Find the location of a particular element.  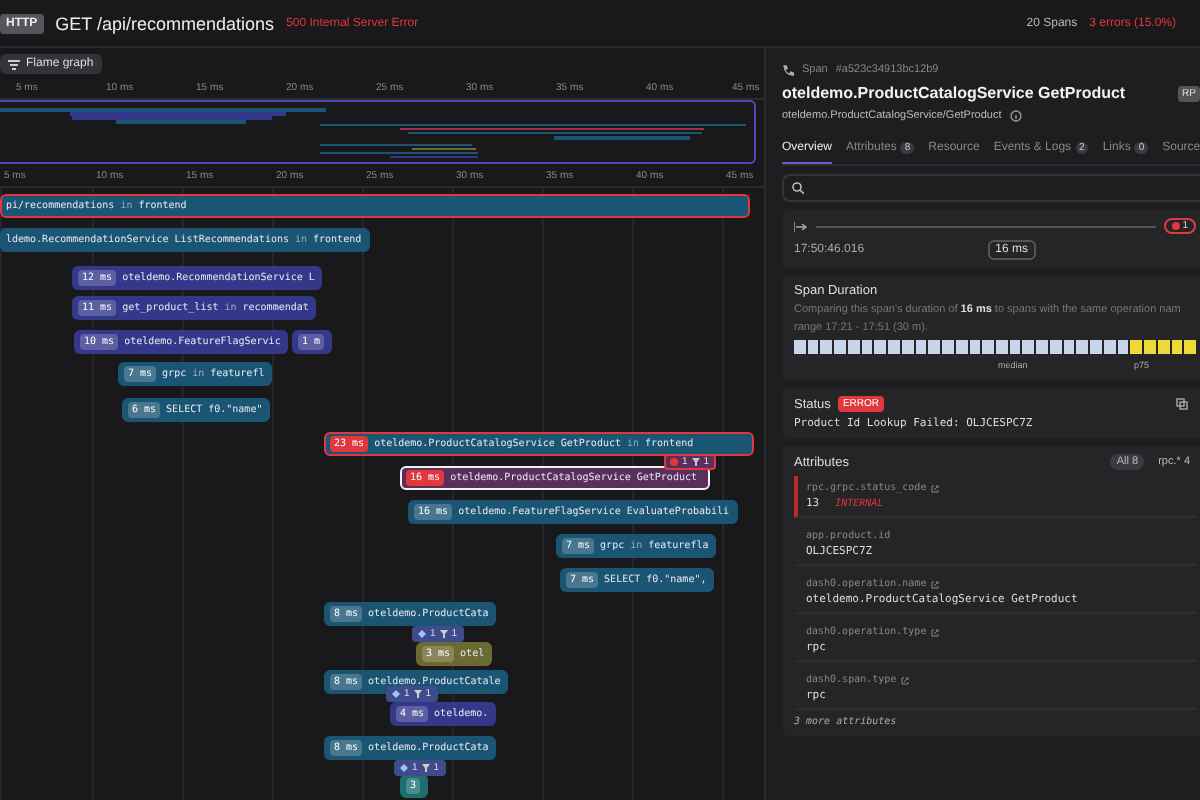

trace-title: GET /api/recommendations is located at coordinates (165, 23).